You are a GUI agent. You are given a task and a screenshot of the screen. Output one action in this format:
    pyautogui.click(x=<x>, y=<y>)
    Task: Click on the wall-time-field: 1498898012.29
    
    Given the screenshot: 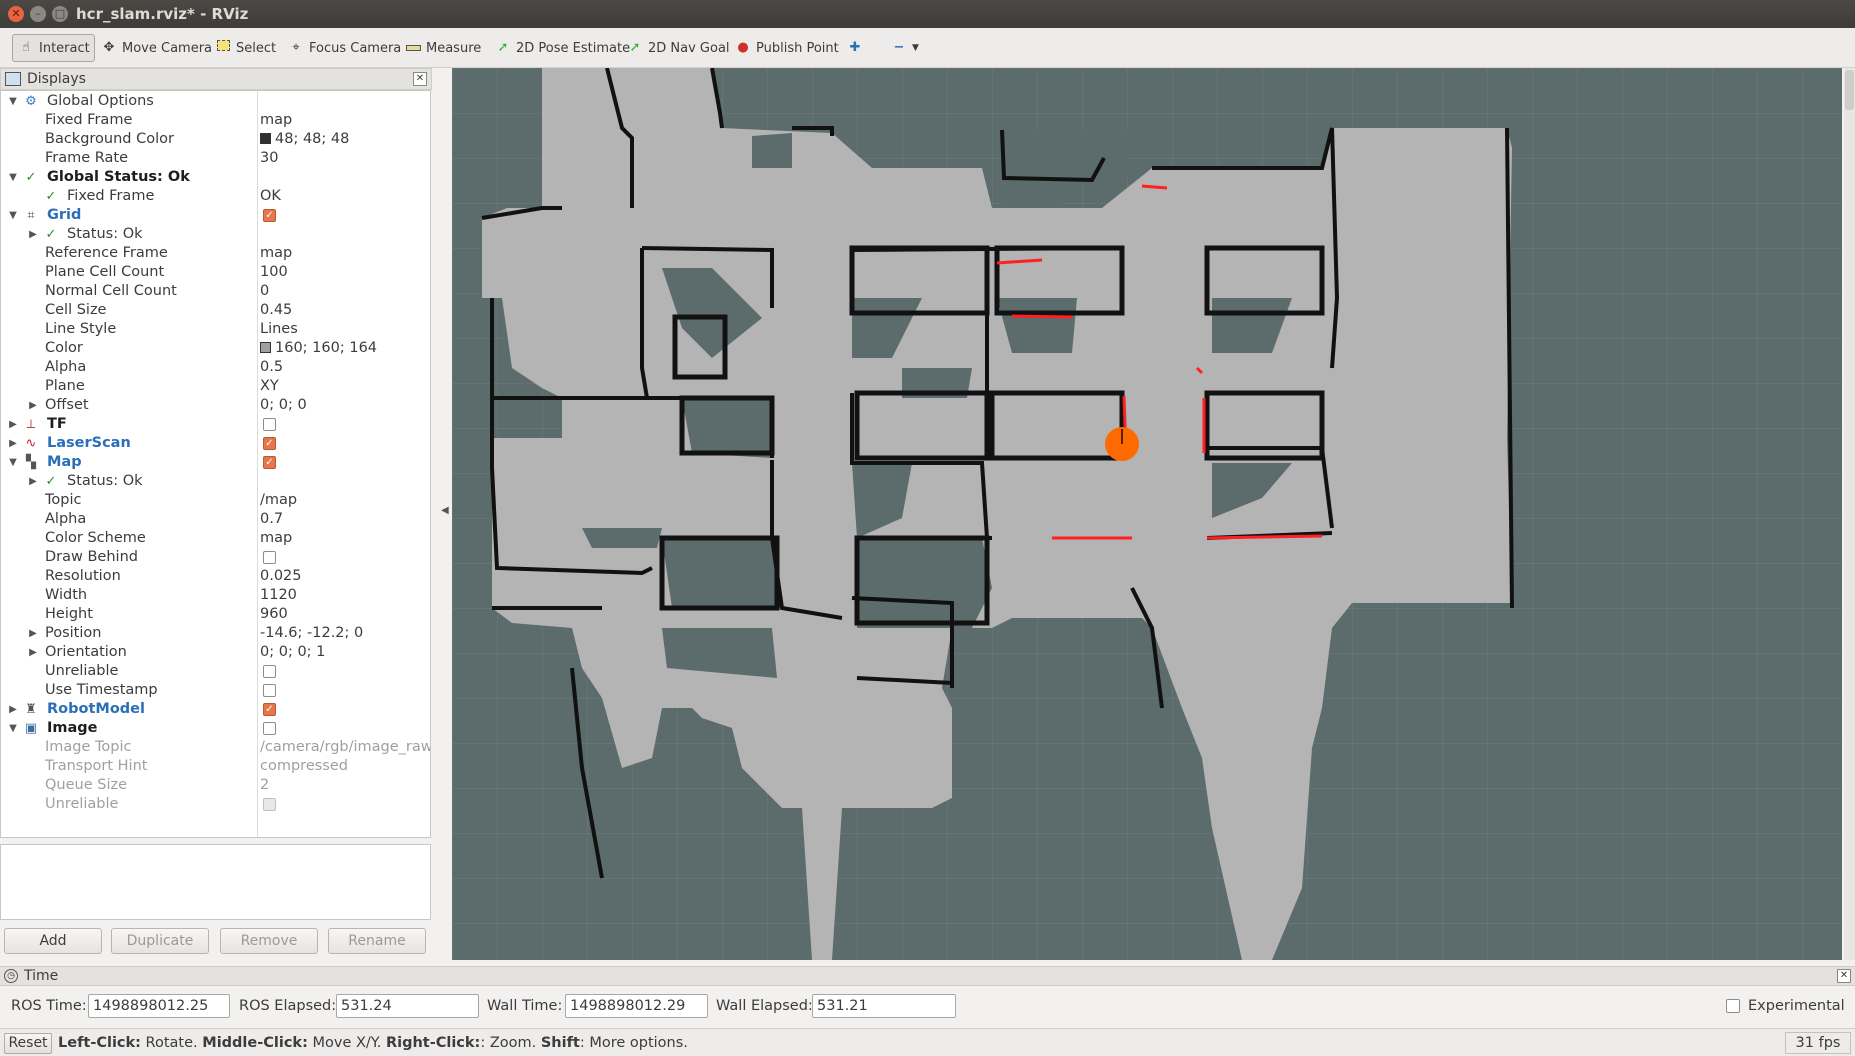 What is the action you would take?
    pyautogui.click(x=636, y=1006)
    